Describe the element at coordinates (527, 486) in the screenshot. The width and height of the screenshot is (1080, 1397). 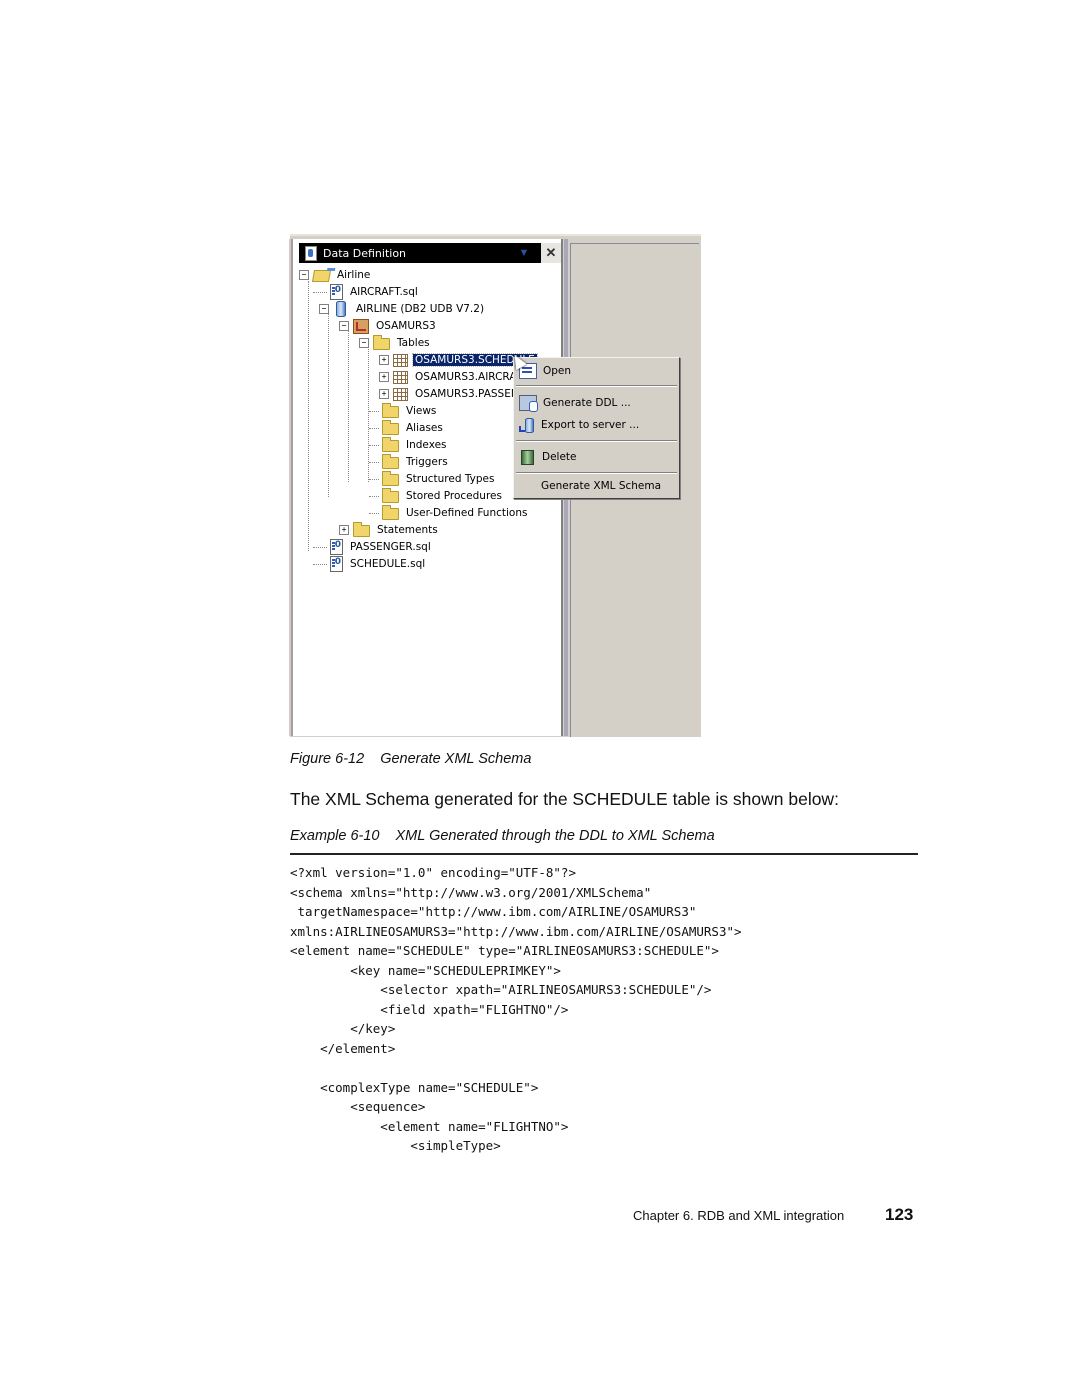
I see `menu-icon-placeholder` at that location.